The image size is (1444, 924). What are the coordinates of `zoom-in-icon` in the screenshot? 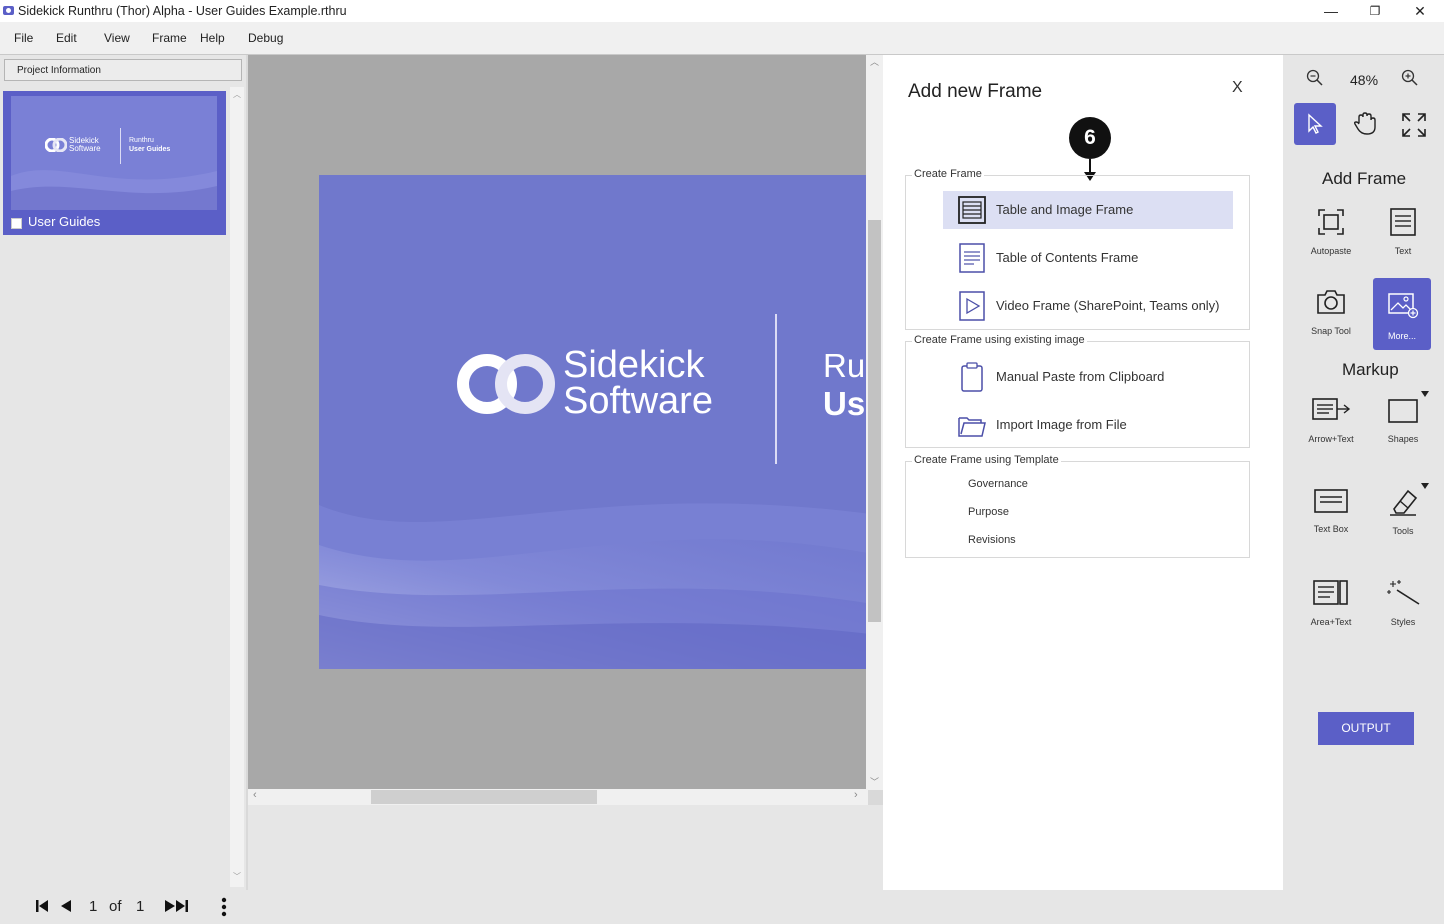 It's located at (1410, 78).